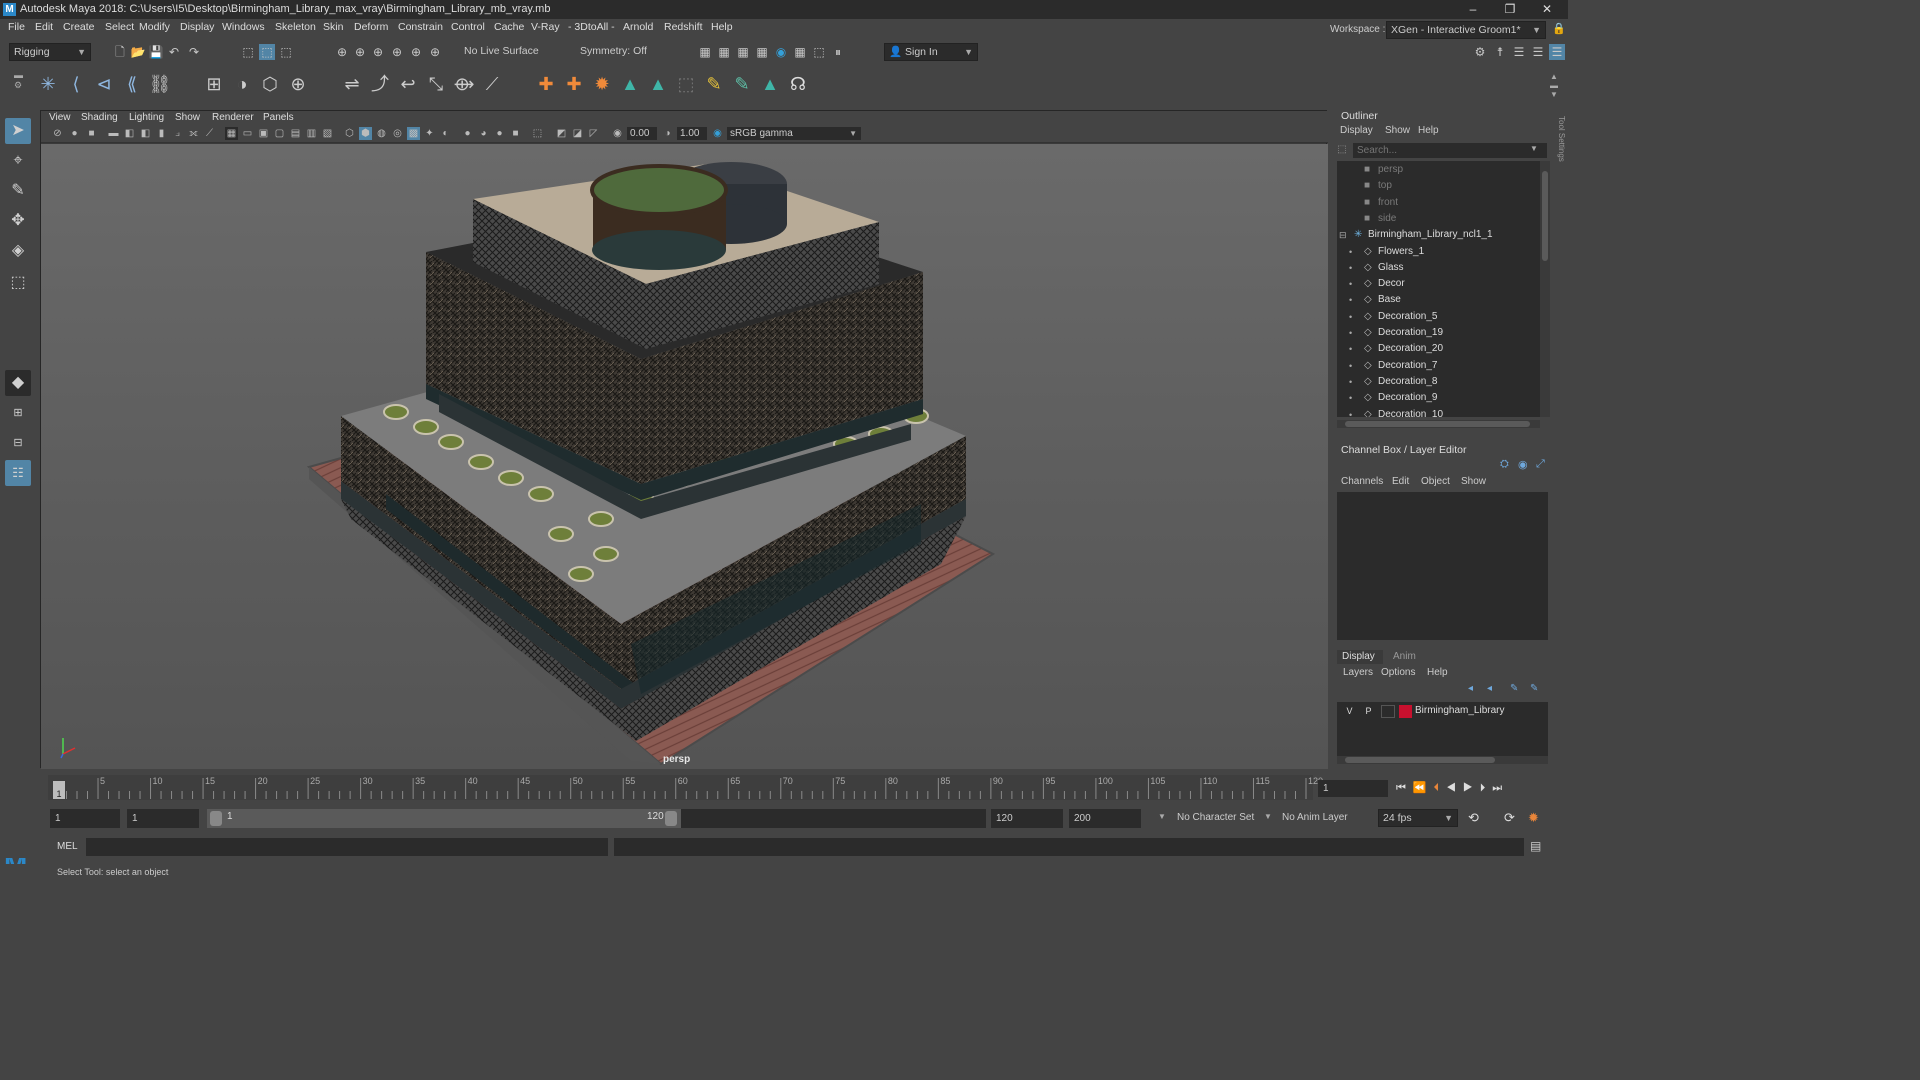 The image size is (1920, 1080). What do you see at coordinates (138, 52) in the screenshot?
I see `open-scene-icon: 📂` at bounding box center [138, 52].